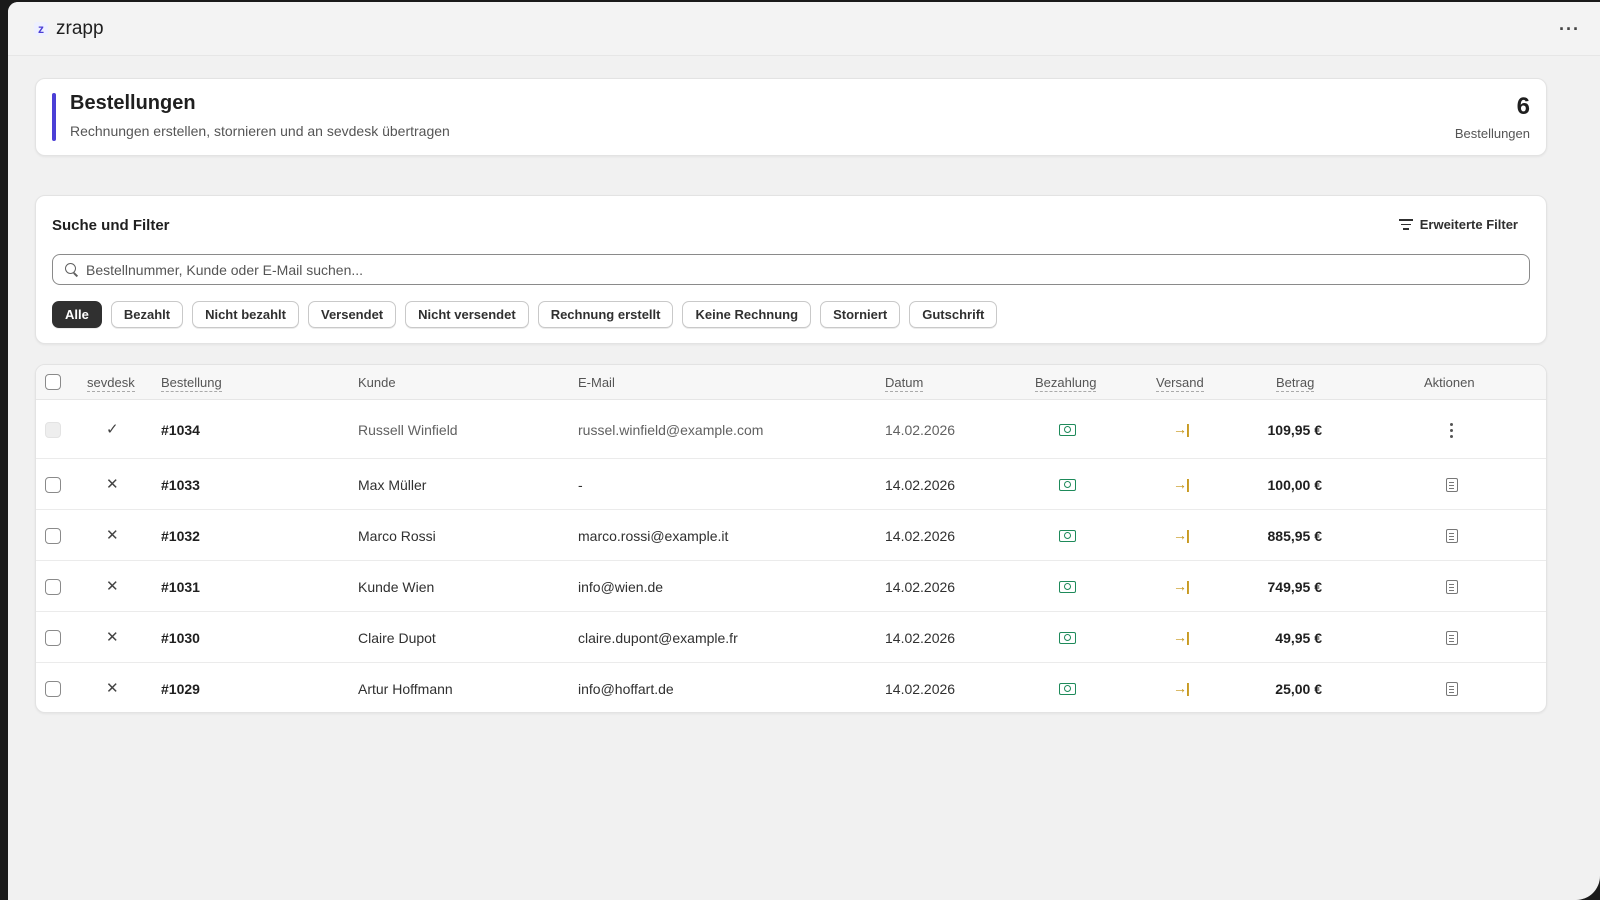 The height and width of the screenshot is (900, 1600). What do you see at coordinates (405, 689) in the screenshot?
I see `customer-name: Artur Hoffmann` at bounding box center [405, 689].